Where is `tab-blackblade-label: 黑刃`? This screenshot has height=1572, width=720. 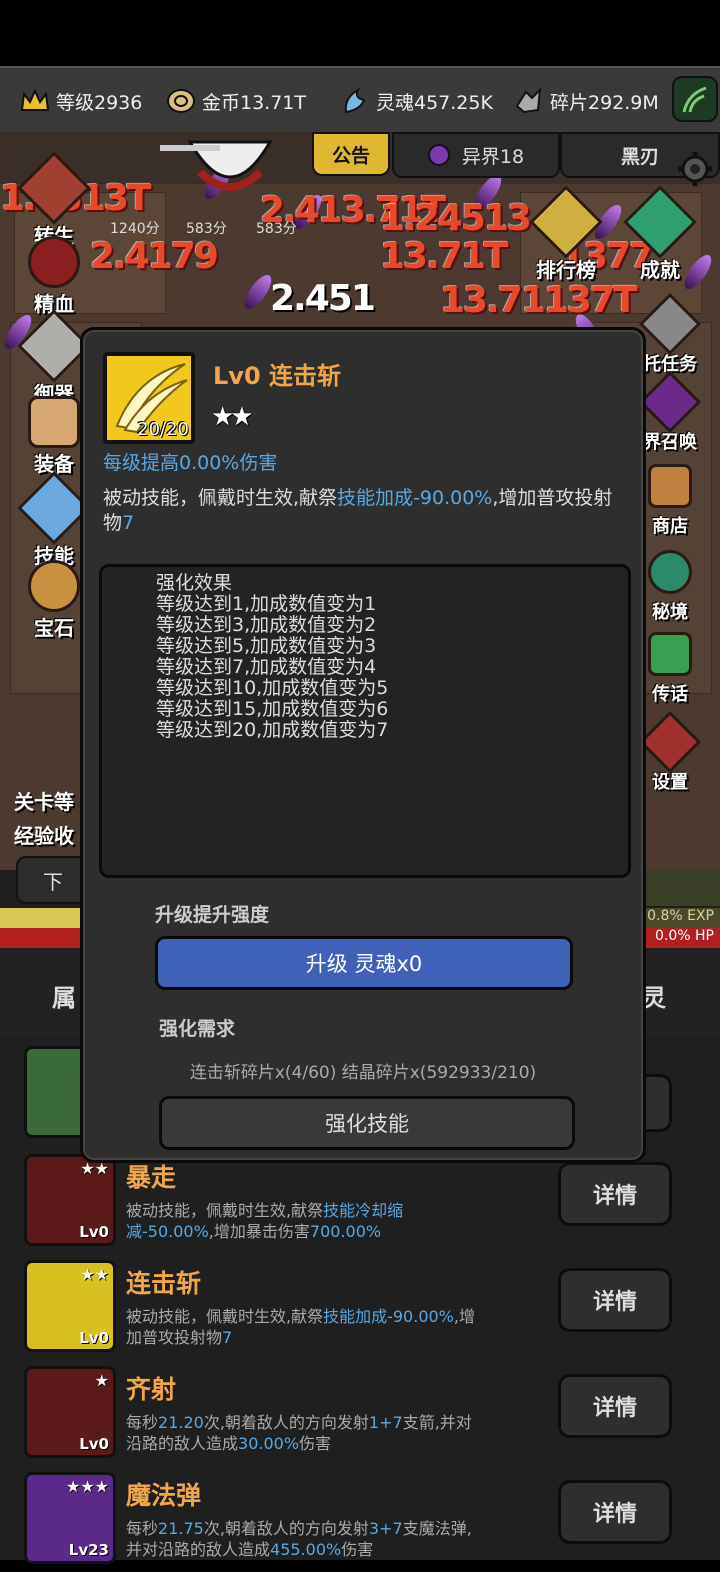 tab-blackblade-label: 黑刃 is located at coordinates (639, 156).